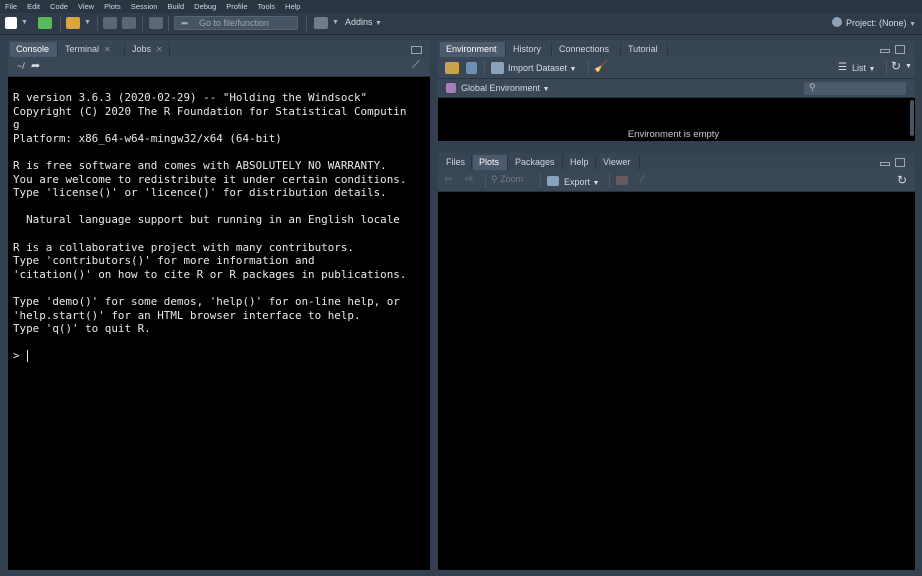  I want to click on menu-plots: Plots, so click(112, 6).